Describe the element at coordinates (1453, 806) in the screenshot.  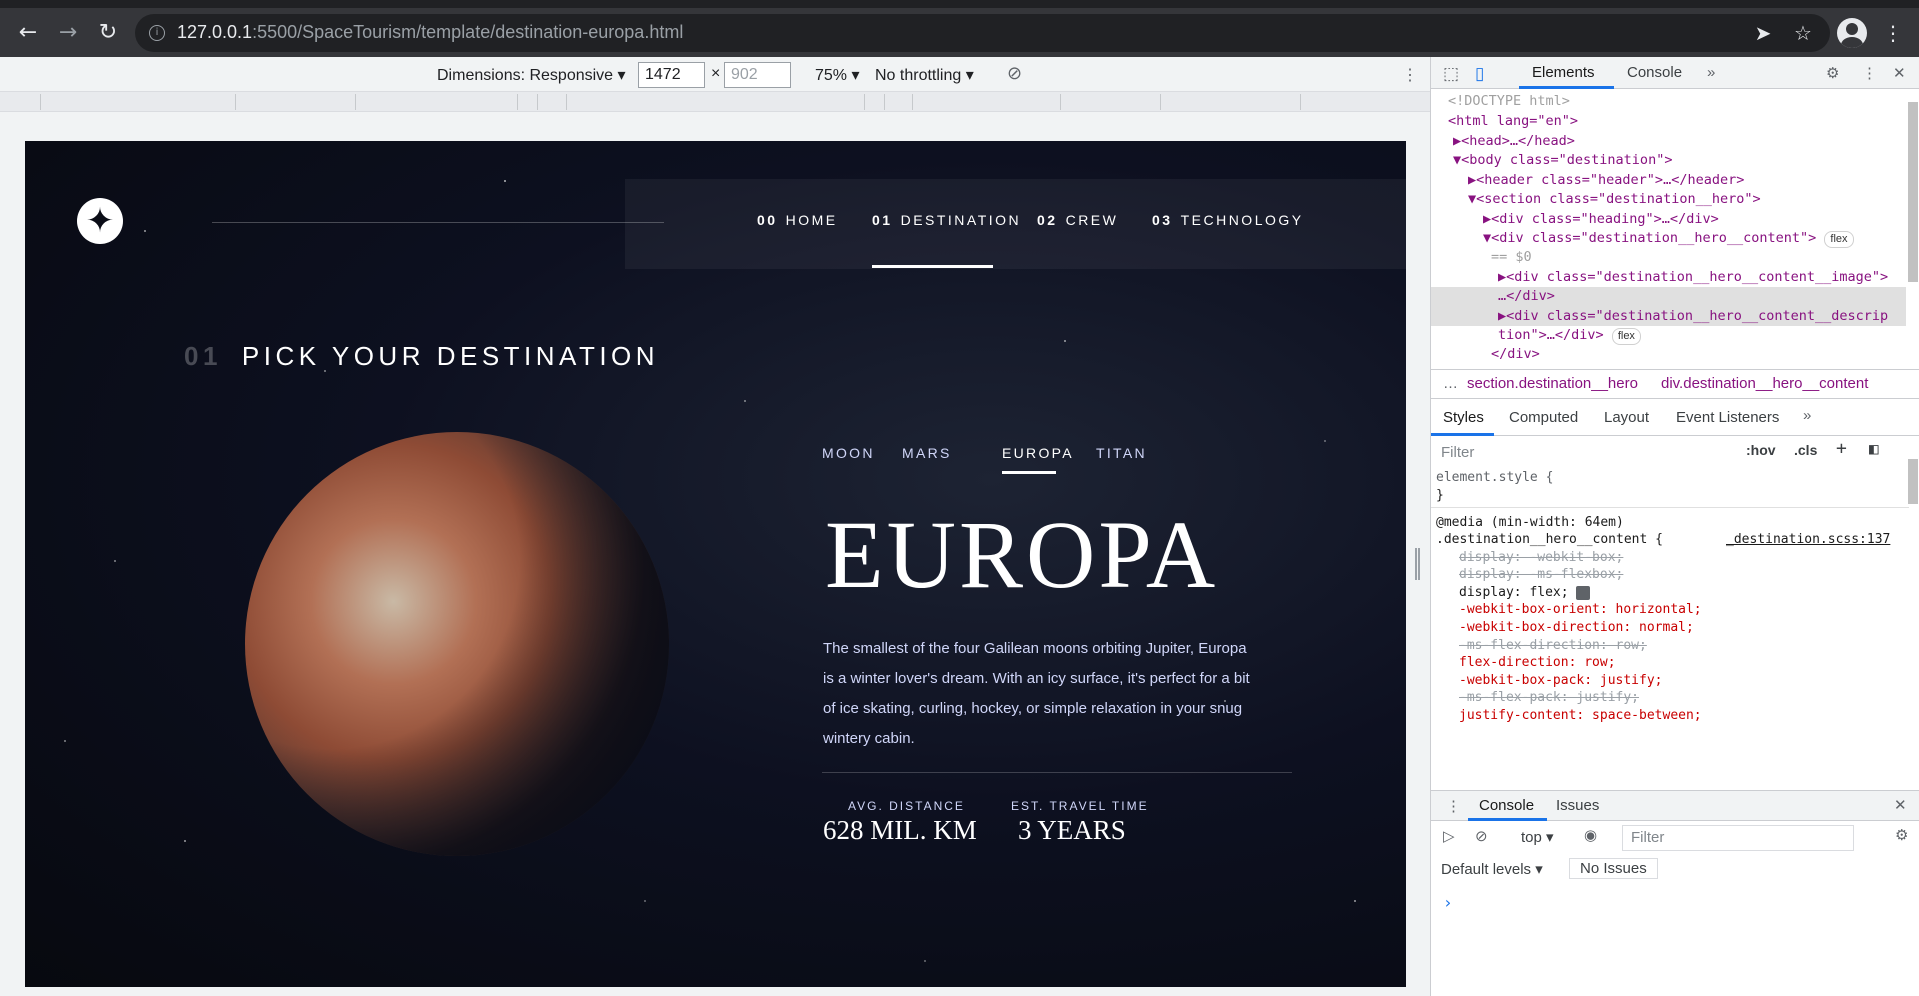
I see `drawer-menu-icon: ⋮` at that location.